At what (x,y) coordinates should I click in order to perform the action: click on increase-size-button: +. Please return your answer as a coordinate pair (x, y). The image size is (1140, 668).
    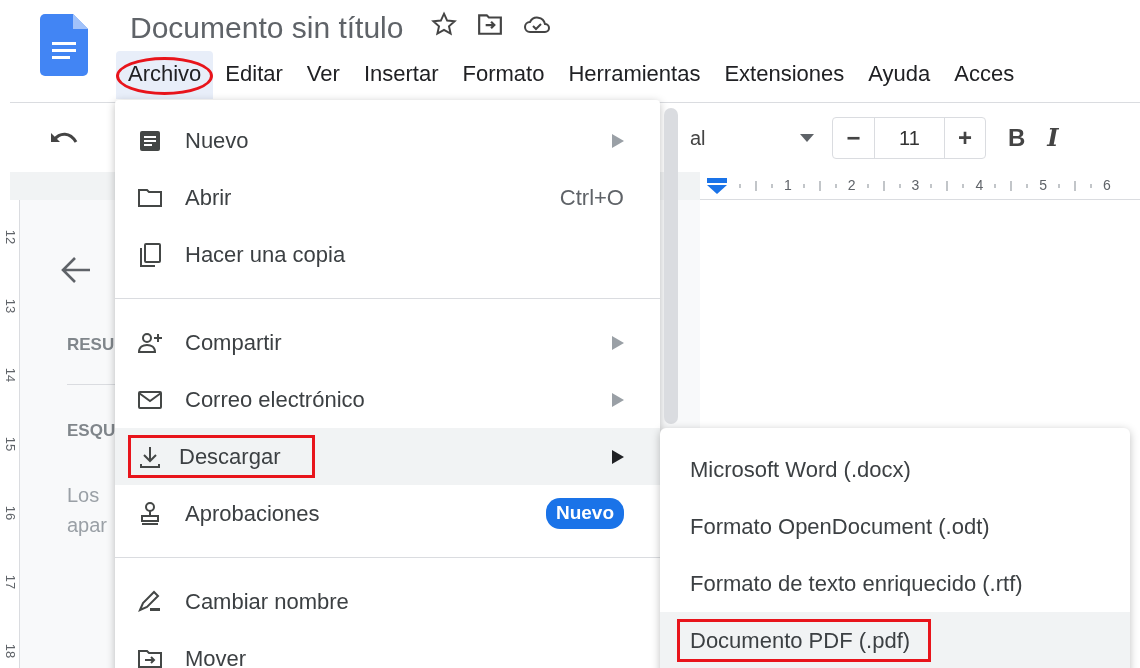
    Looking at the image, I should click on (965, 137).